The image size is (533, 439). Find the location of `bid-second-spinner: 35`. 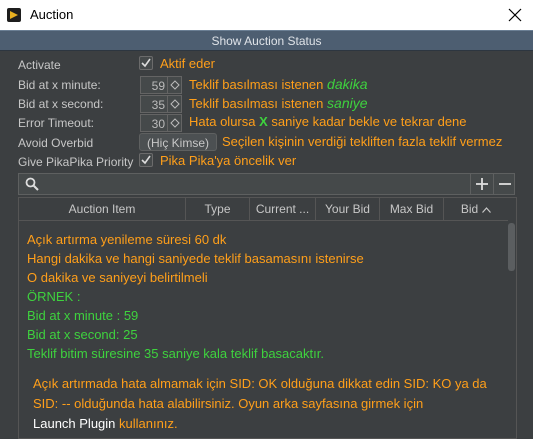

bid-second-spinner: 35 is located at coordinates (161, 104).